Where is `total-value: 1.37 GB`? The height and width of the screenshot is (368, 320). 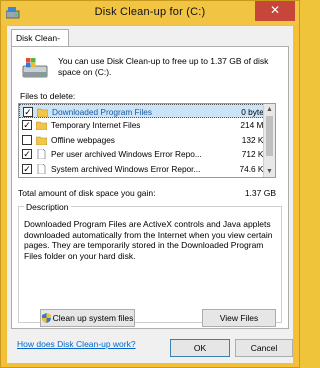
total-value: 1.37 GB is located at coordinates (260, 193).